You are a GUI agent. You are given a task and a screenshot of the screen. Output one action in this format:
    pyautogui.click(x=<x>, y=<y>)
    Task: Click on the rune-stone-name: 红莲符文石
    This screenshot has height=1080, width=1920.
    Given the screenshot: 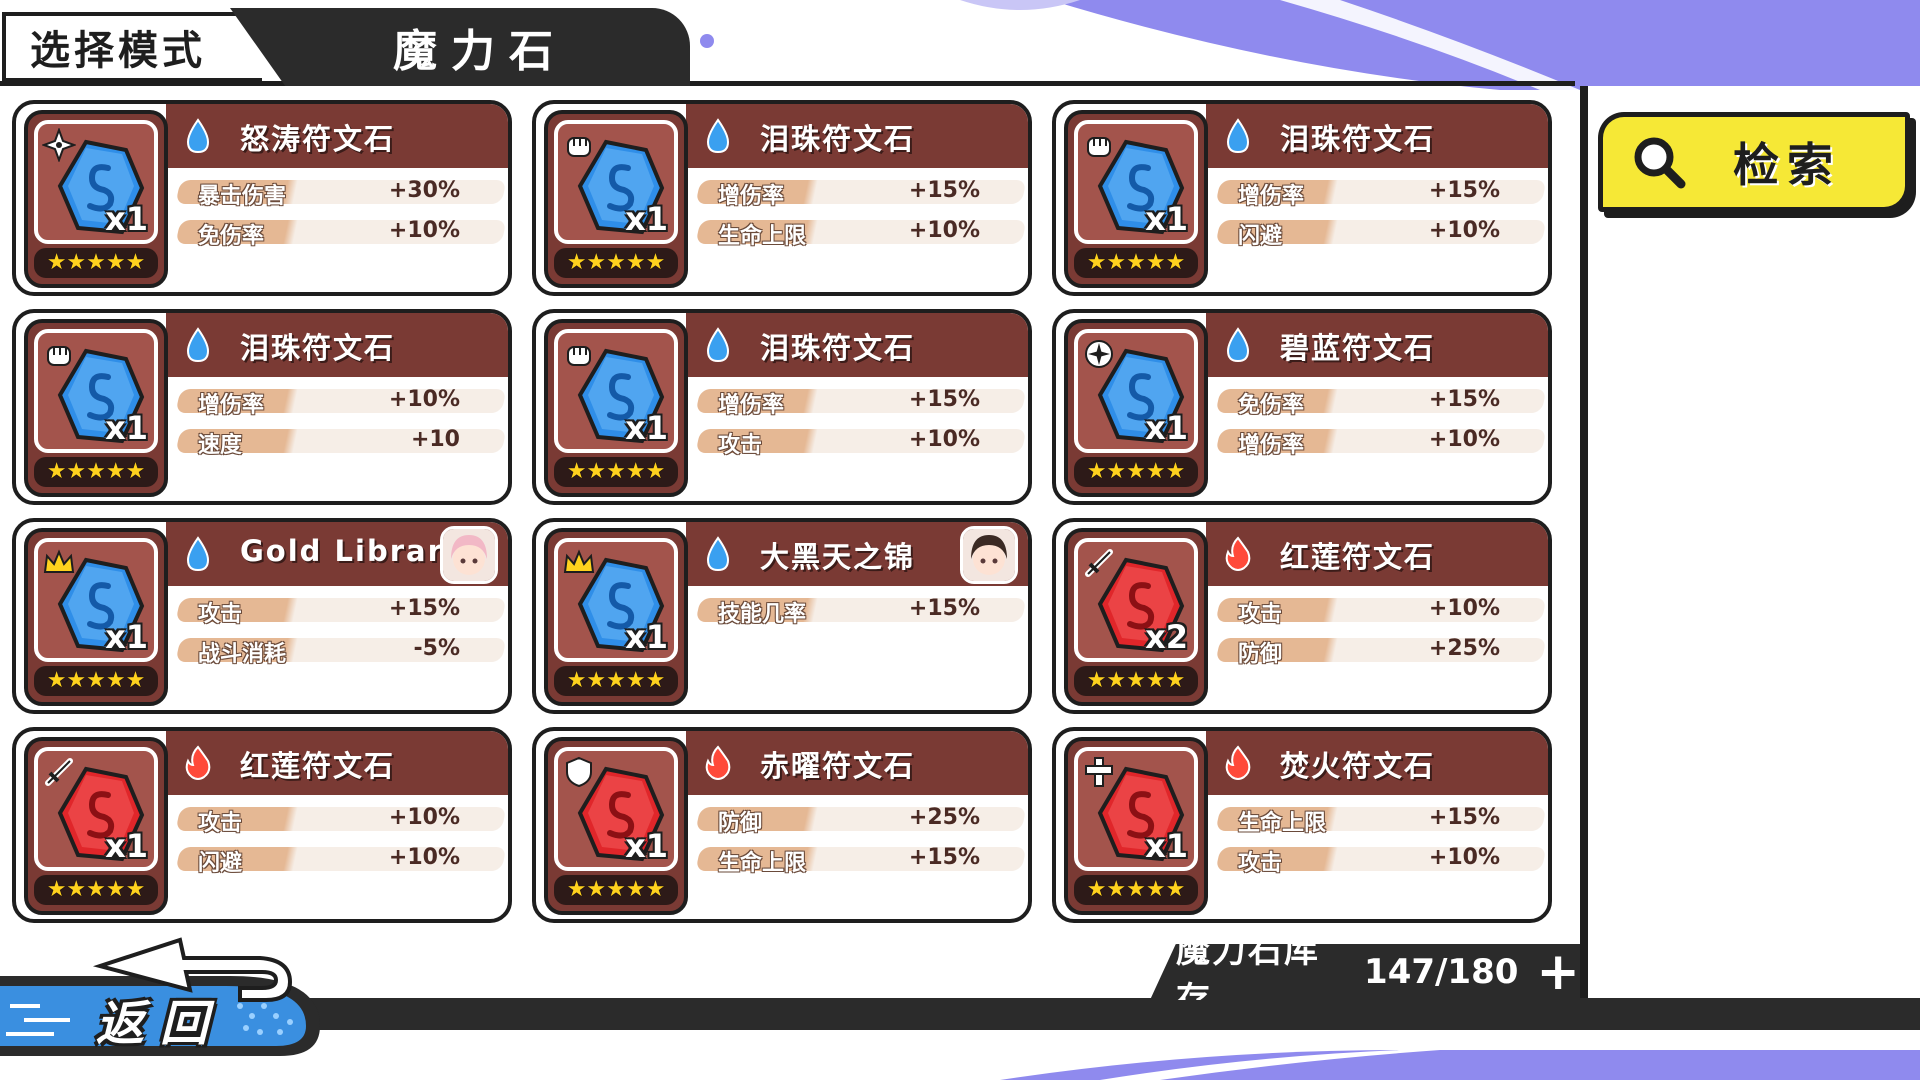 What is the action you would take?
    pyautogui.click(x=1358, y=557)
    